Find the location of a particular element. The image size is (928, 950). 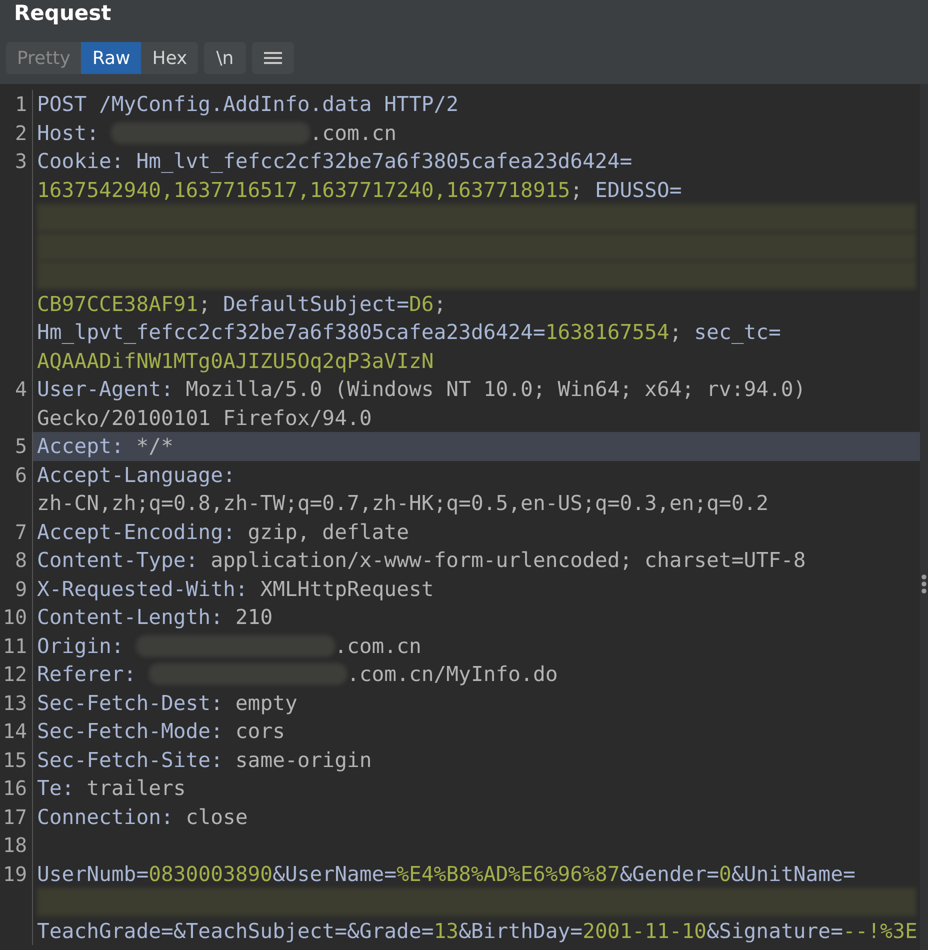

code-text: Referer: is located at coordinates (87, 674).